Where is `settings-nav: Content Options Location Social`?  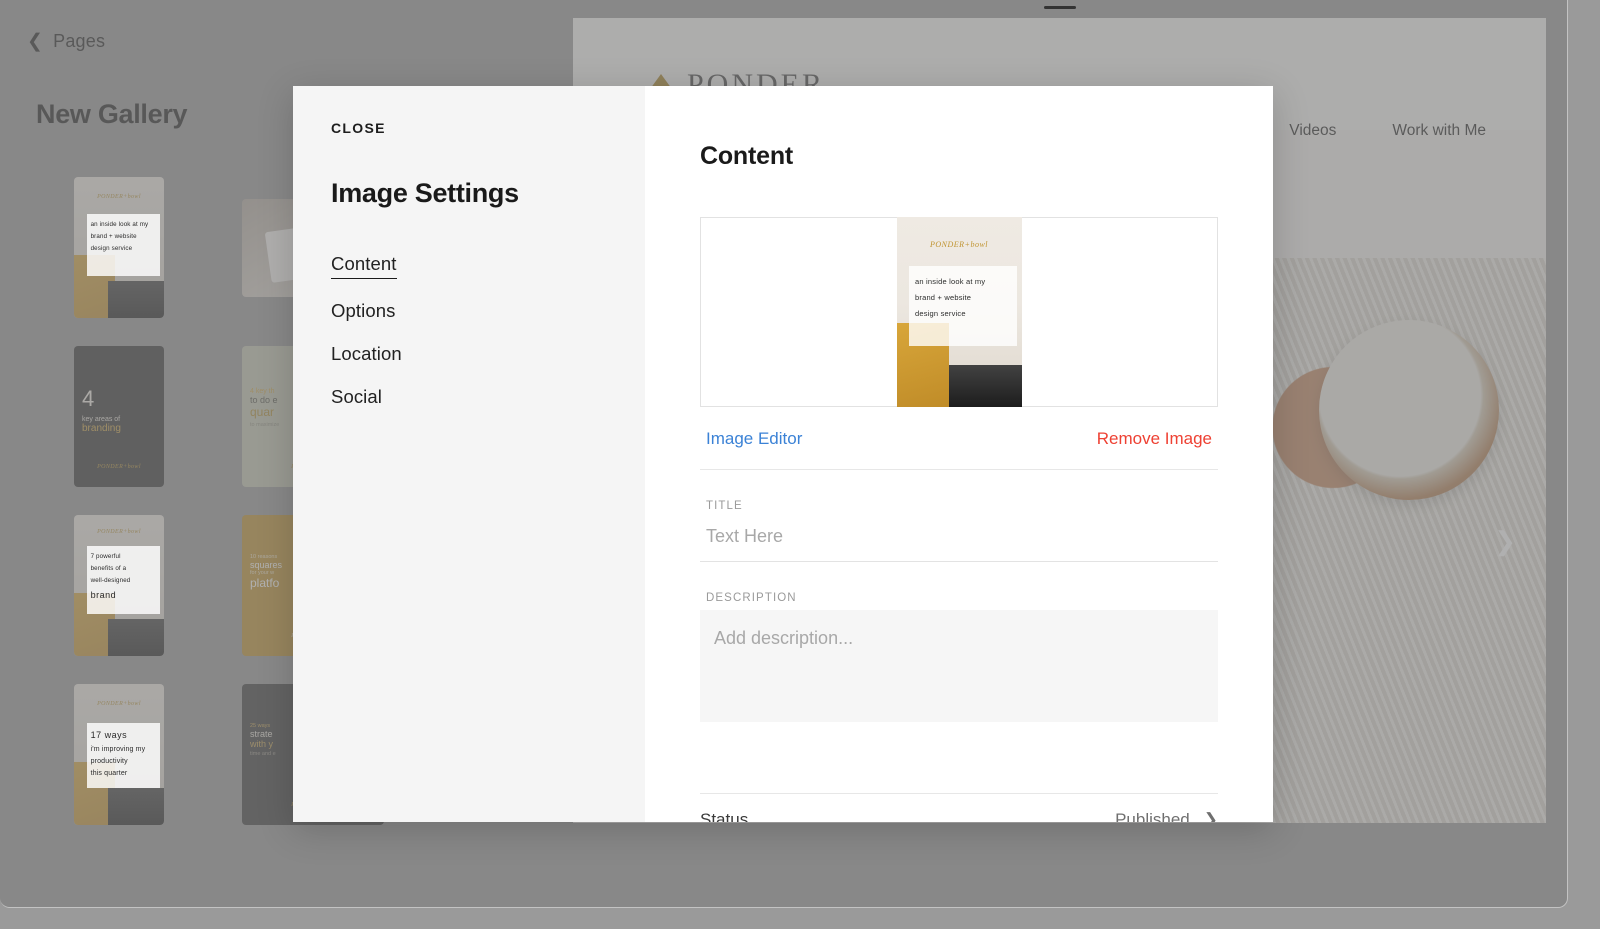 settings-nav: Content Options Location Social is located at coordinates (469, 330).